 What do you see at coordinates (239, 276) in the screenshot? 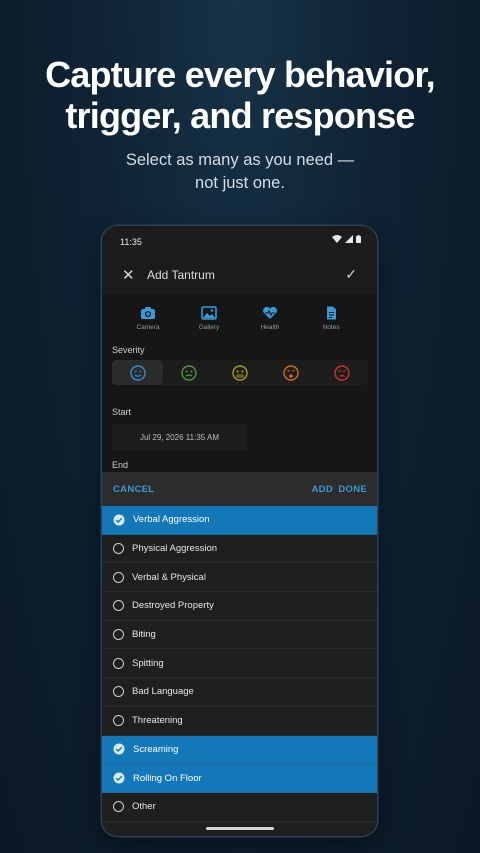
I see `app-bar: ✕ Add Tantrum ✓` at bounding box center [239, 276].